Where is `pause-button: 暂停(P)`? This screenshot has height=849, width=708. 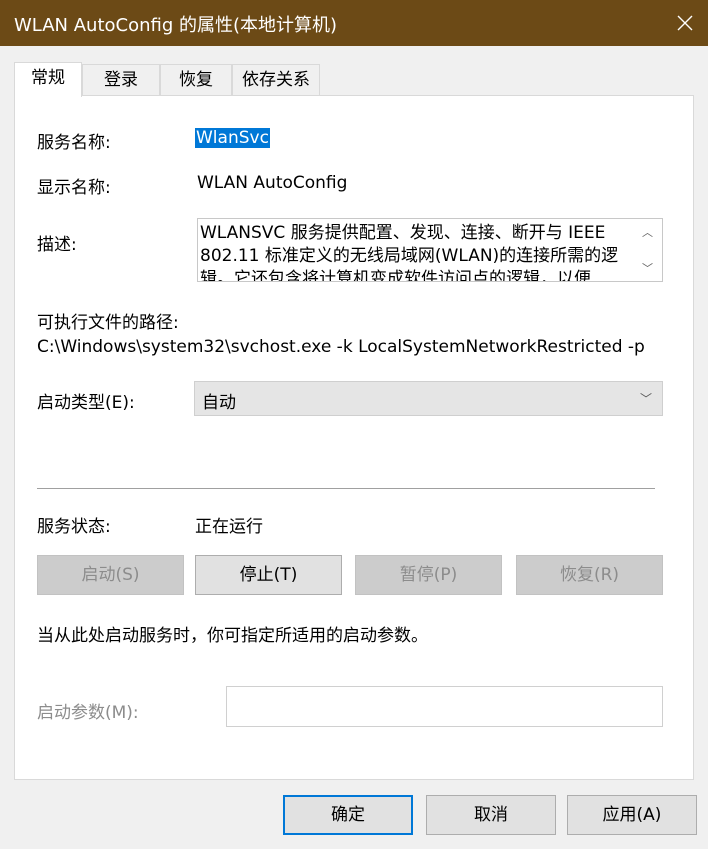 pause-button: 暂停(P) is located at coordinates (428, 575).